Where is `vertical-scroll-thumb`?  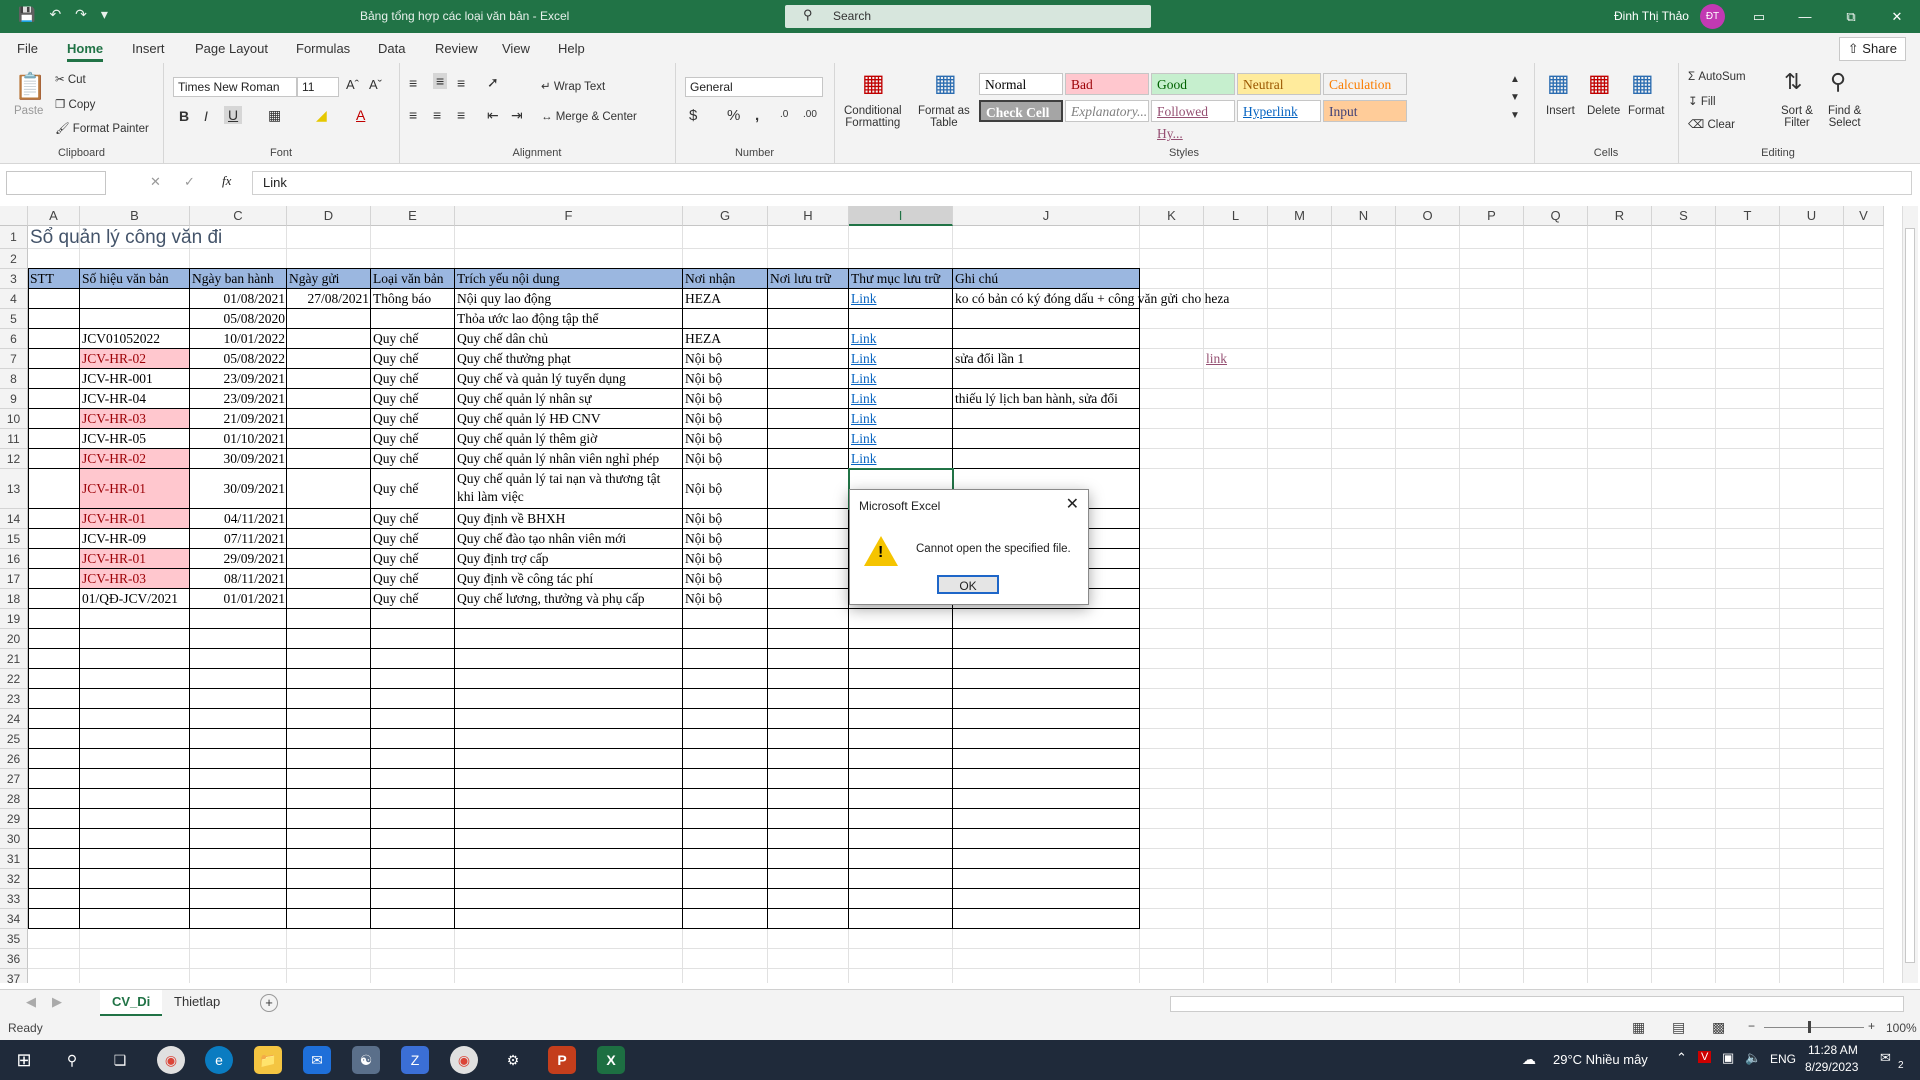
vertical-scroll-thumb is located at coordinates (1910, 595).